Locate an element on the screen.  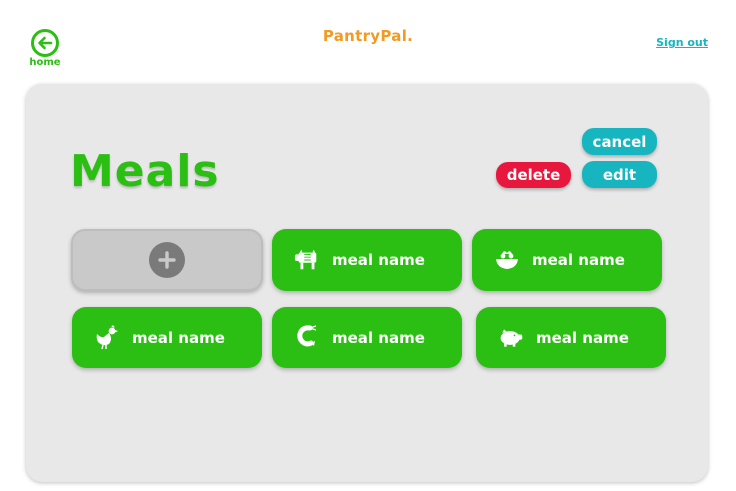
add-meal-button is located at coordinates (167, 260).